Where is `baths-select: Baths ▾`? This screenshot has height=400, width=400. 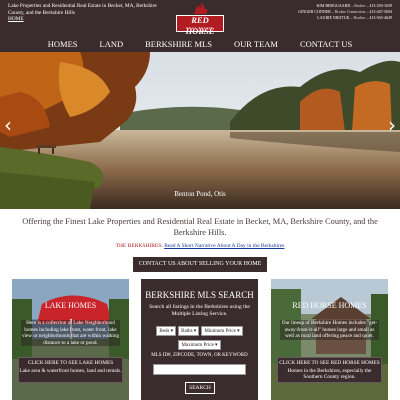
baths-select: Baths ▾ is located at coordinates (189, 331).